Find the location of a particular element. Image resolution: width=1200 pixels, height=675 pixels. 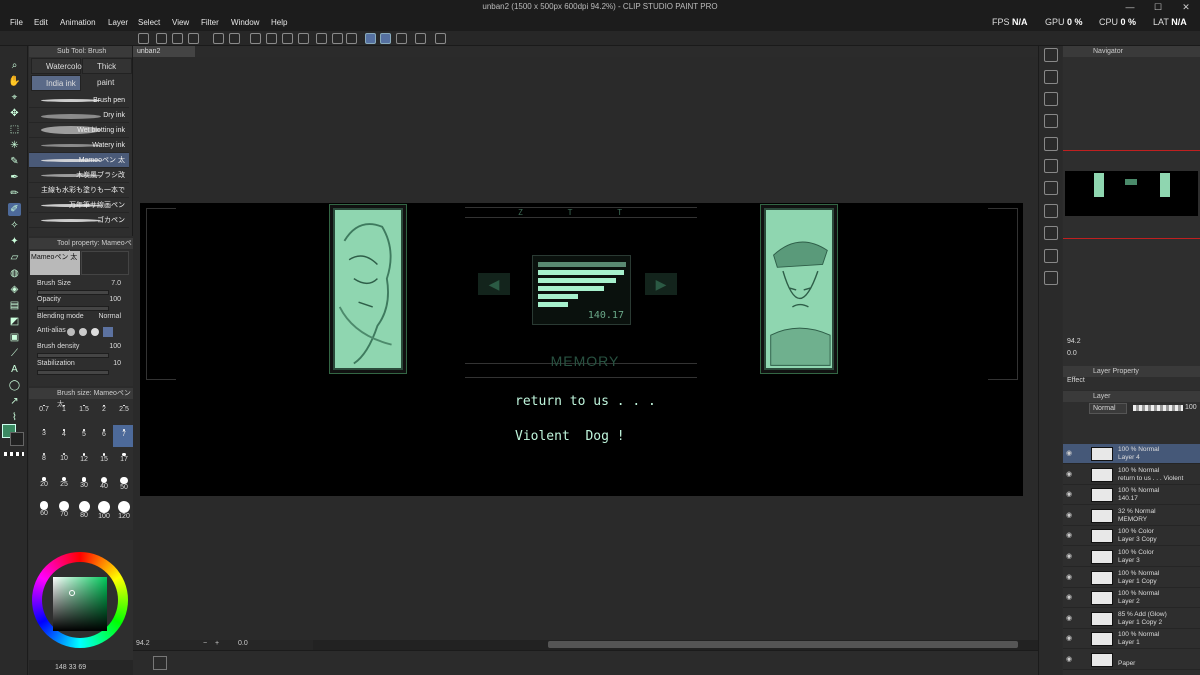

layer-row: ◉ Paper is located at coordinates (1131, 660).